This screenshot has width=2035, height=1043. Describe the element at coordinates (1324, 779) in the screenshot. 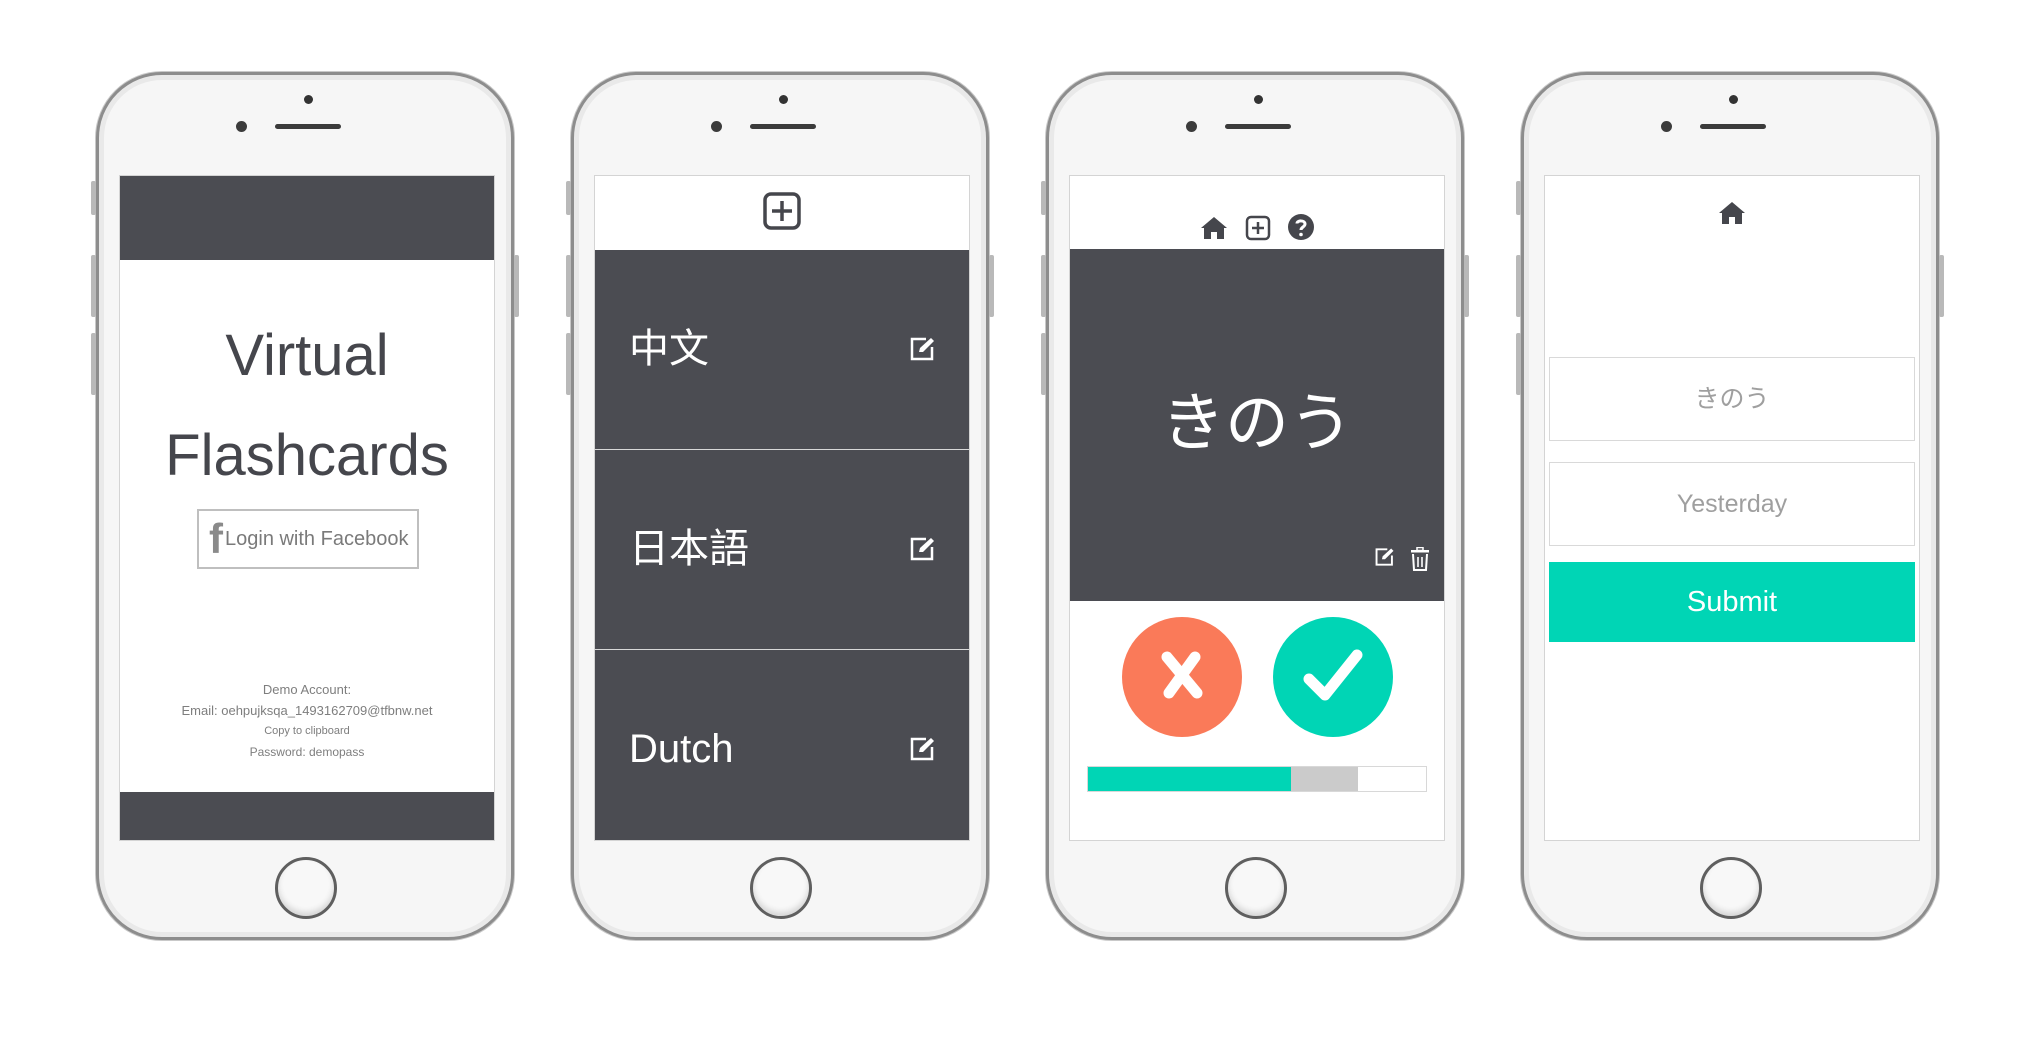

I see `progress-wrong` at that location.